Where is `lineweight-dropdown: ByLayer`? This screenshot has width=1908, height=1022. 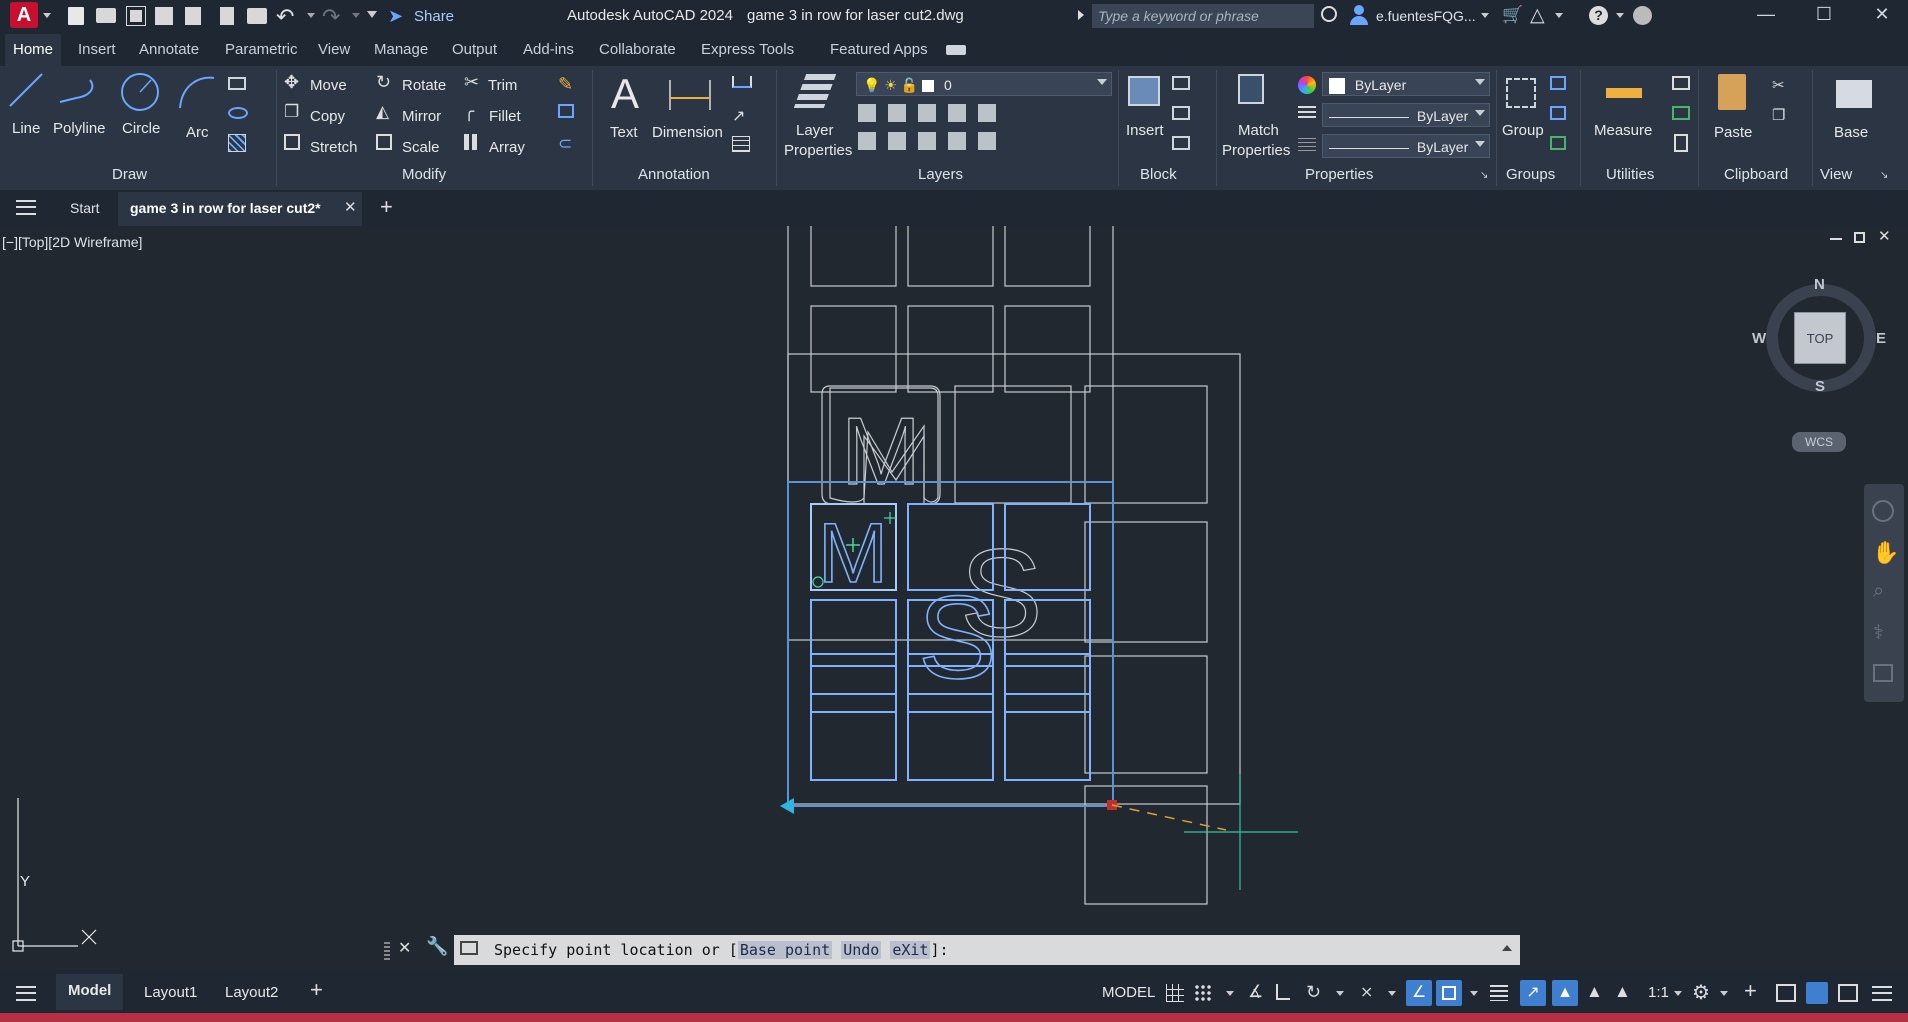
lineweight-dropdown: ByLayer is located at coordinates (1406, 146).